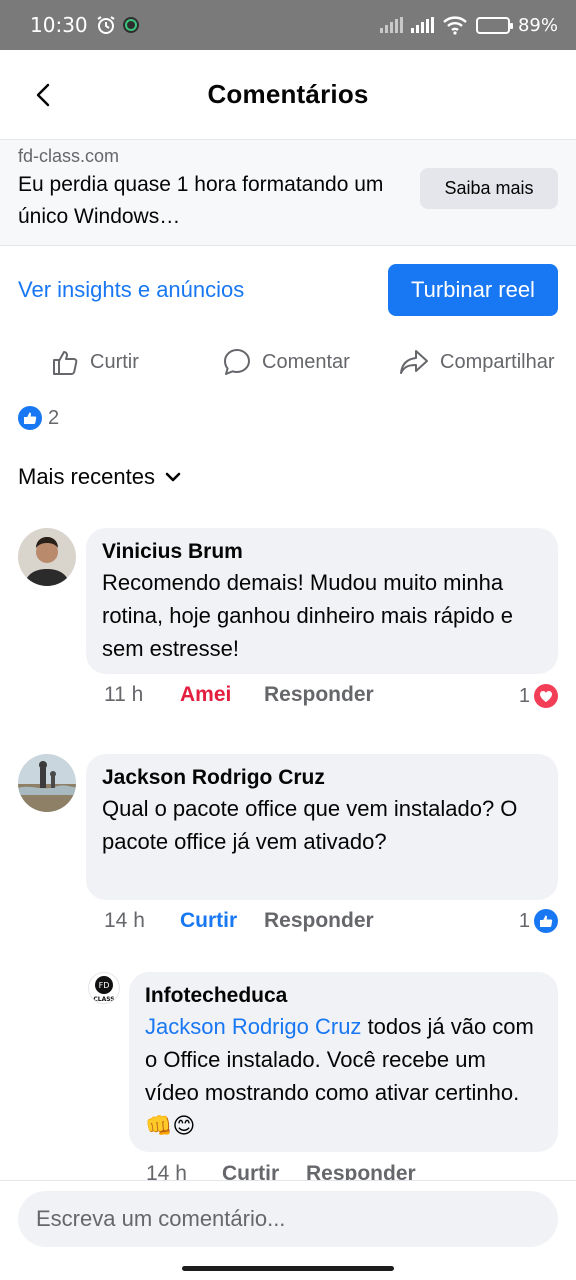 Image resolution: width=576 pixels, height=1280 pixels. I want to click on share-arrow-icon, so click(414, 362).